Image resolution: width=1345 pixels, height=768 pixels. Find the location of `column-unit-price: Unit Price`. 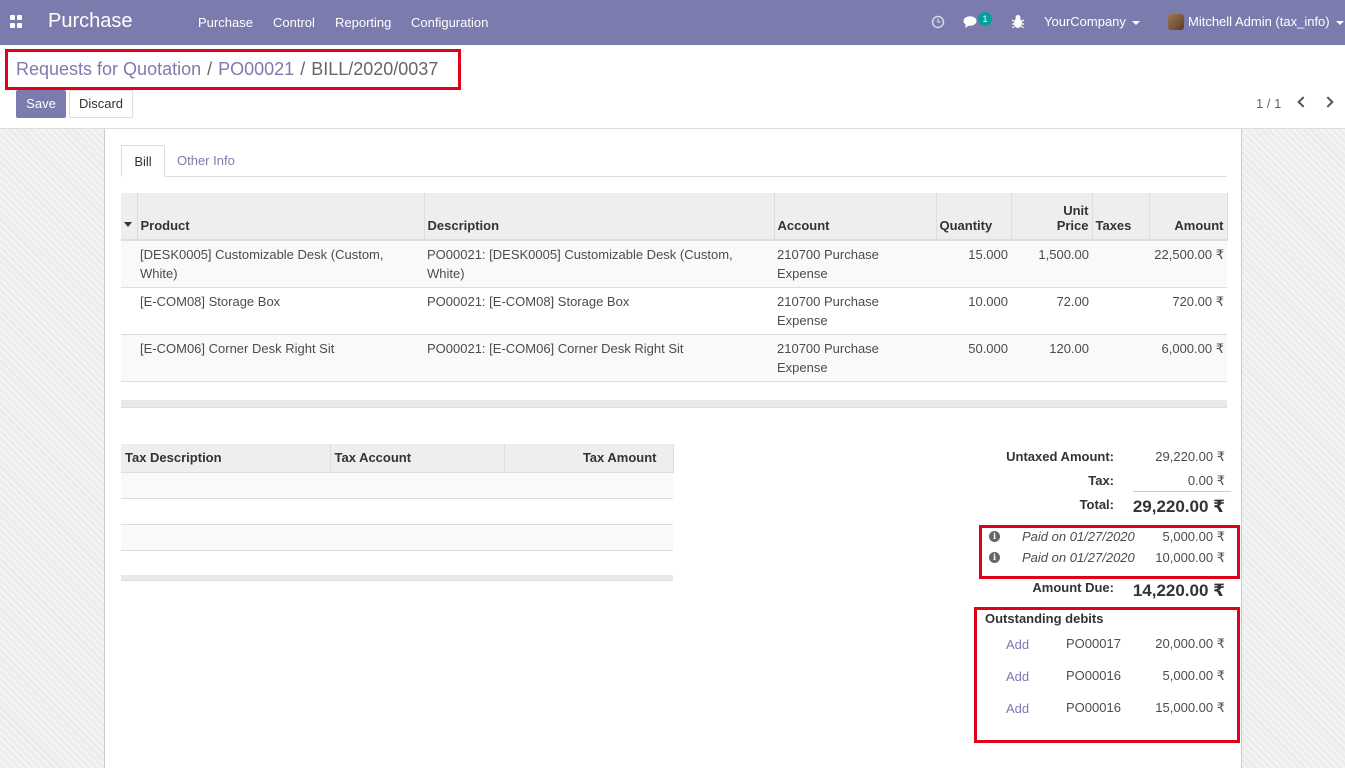

column-unit-price: Unit Price is located at coordinates (1052, 217).